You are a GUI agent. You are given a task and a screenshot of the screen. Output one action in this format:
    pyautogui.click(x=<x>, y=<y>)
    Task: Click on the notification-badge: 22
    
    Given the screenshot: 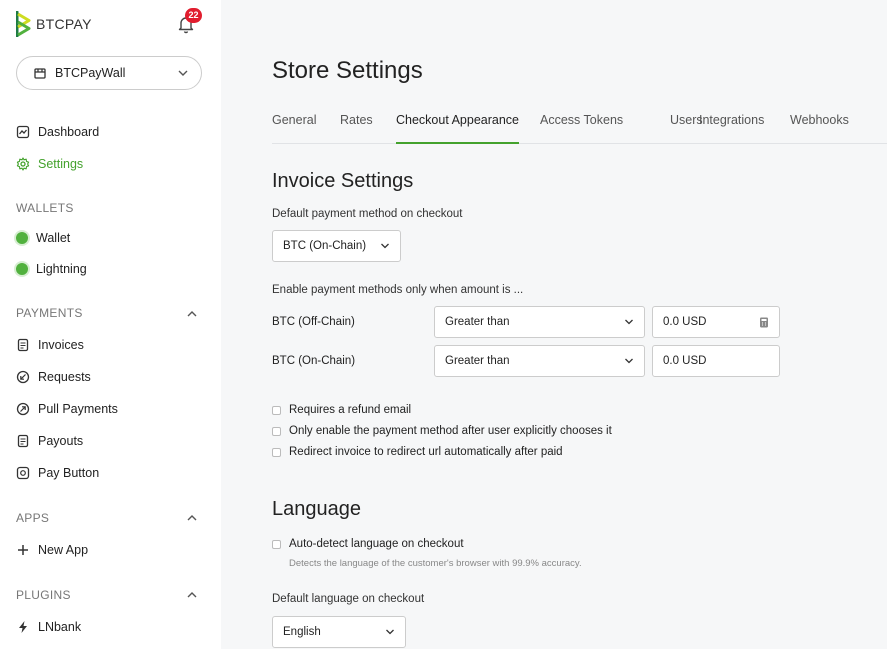 What is the action you would take?
    pyautogui.click(x=193, y=15)
    